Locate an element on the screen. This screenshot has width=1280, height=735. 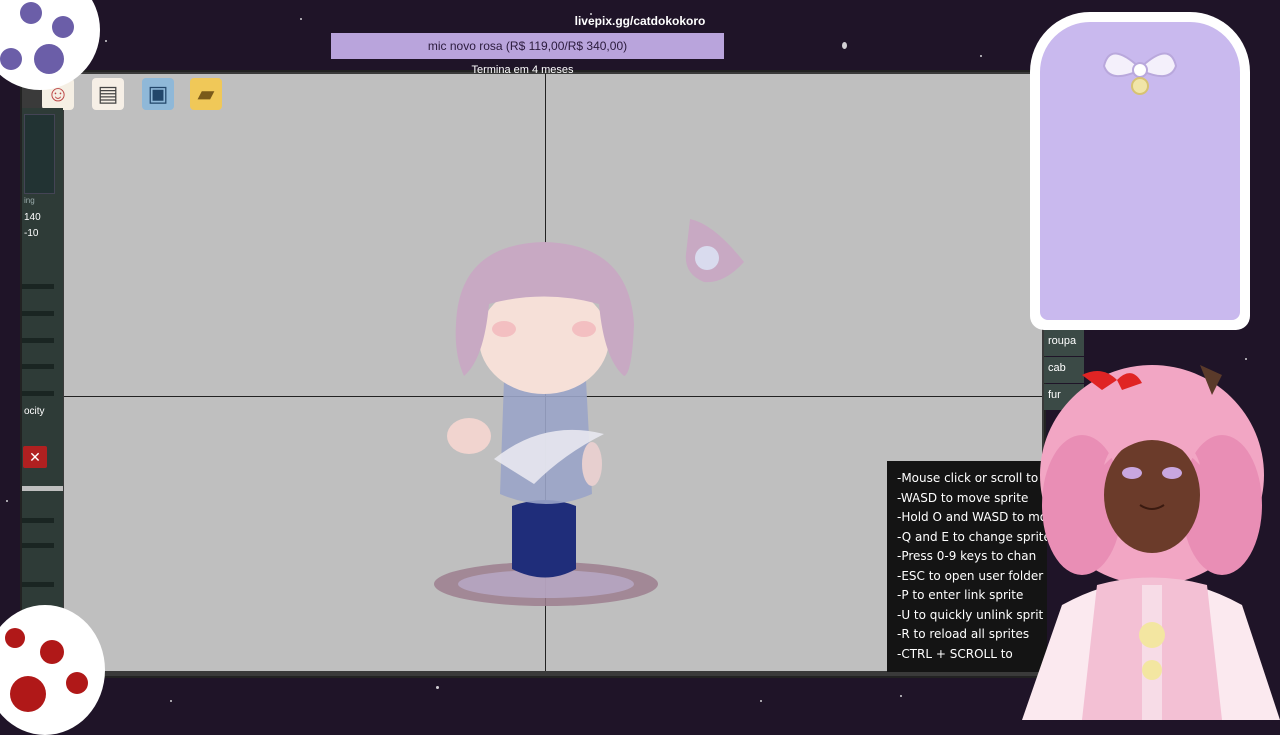
bow-icon is located at coordinates (1140, 73).